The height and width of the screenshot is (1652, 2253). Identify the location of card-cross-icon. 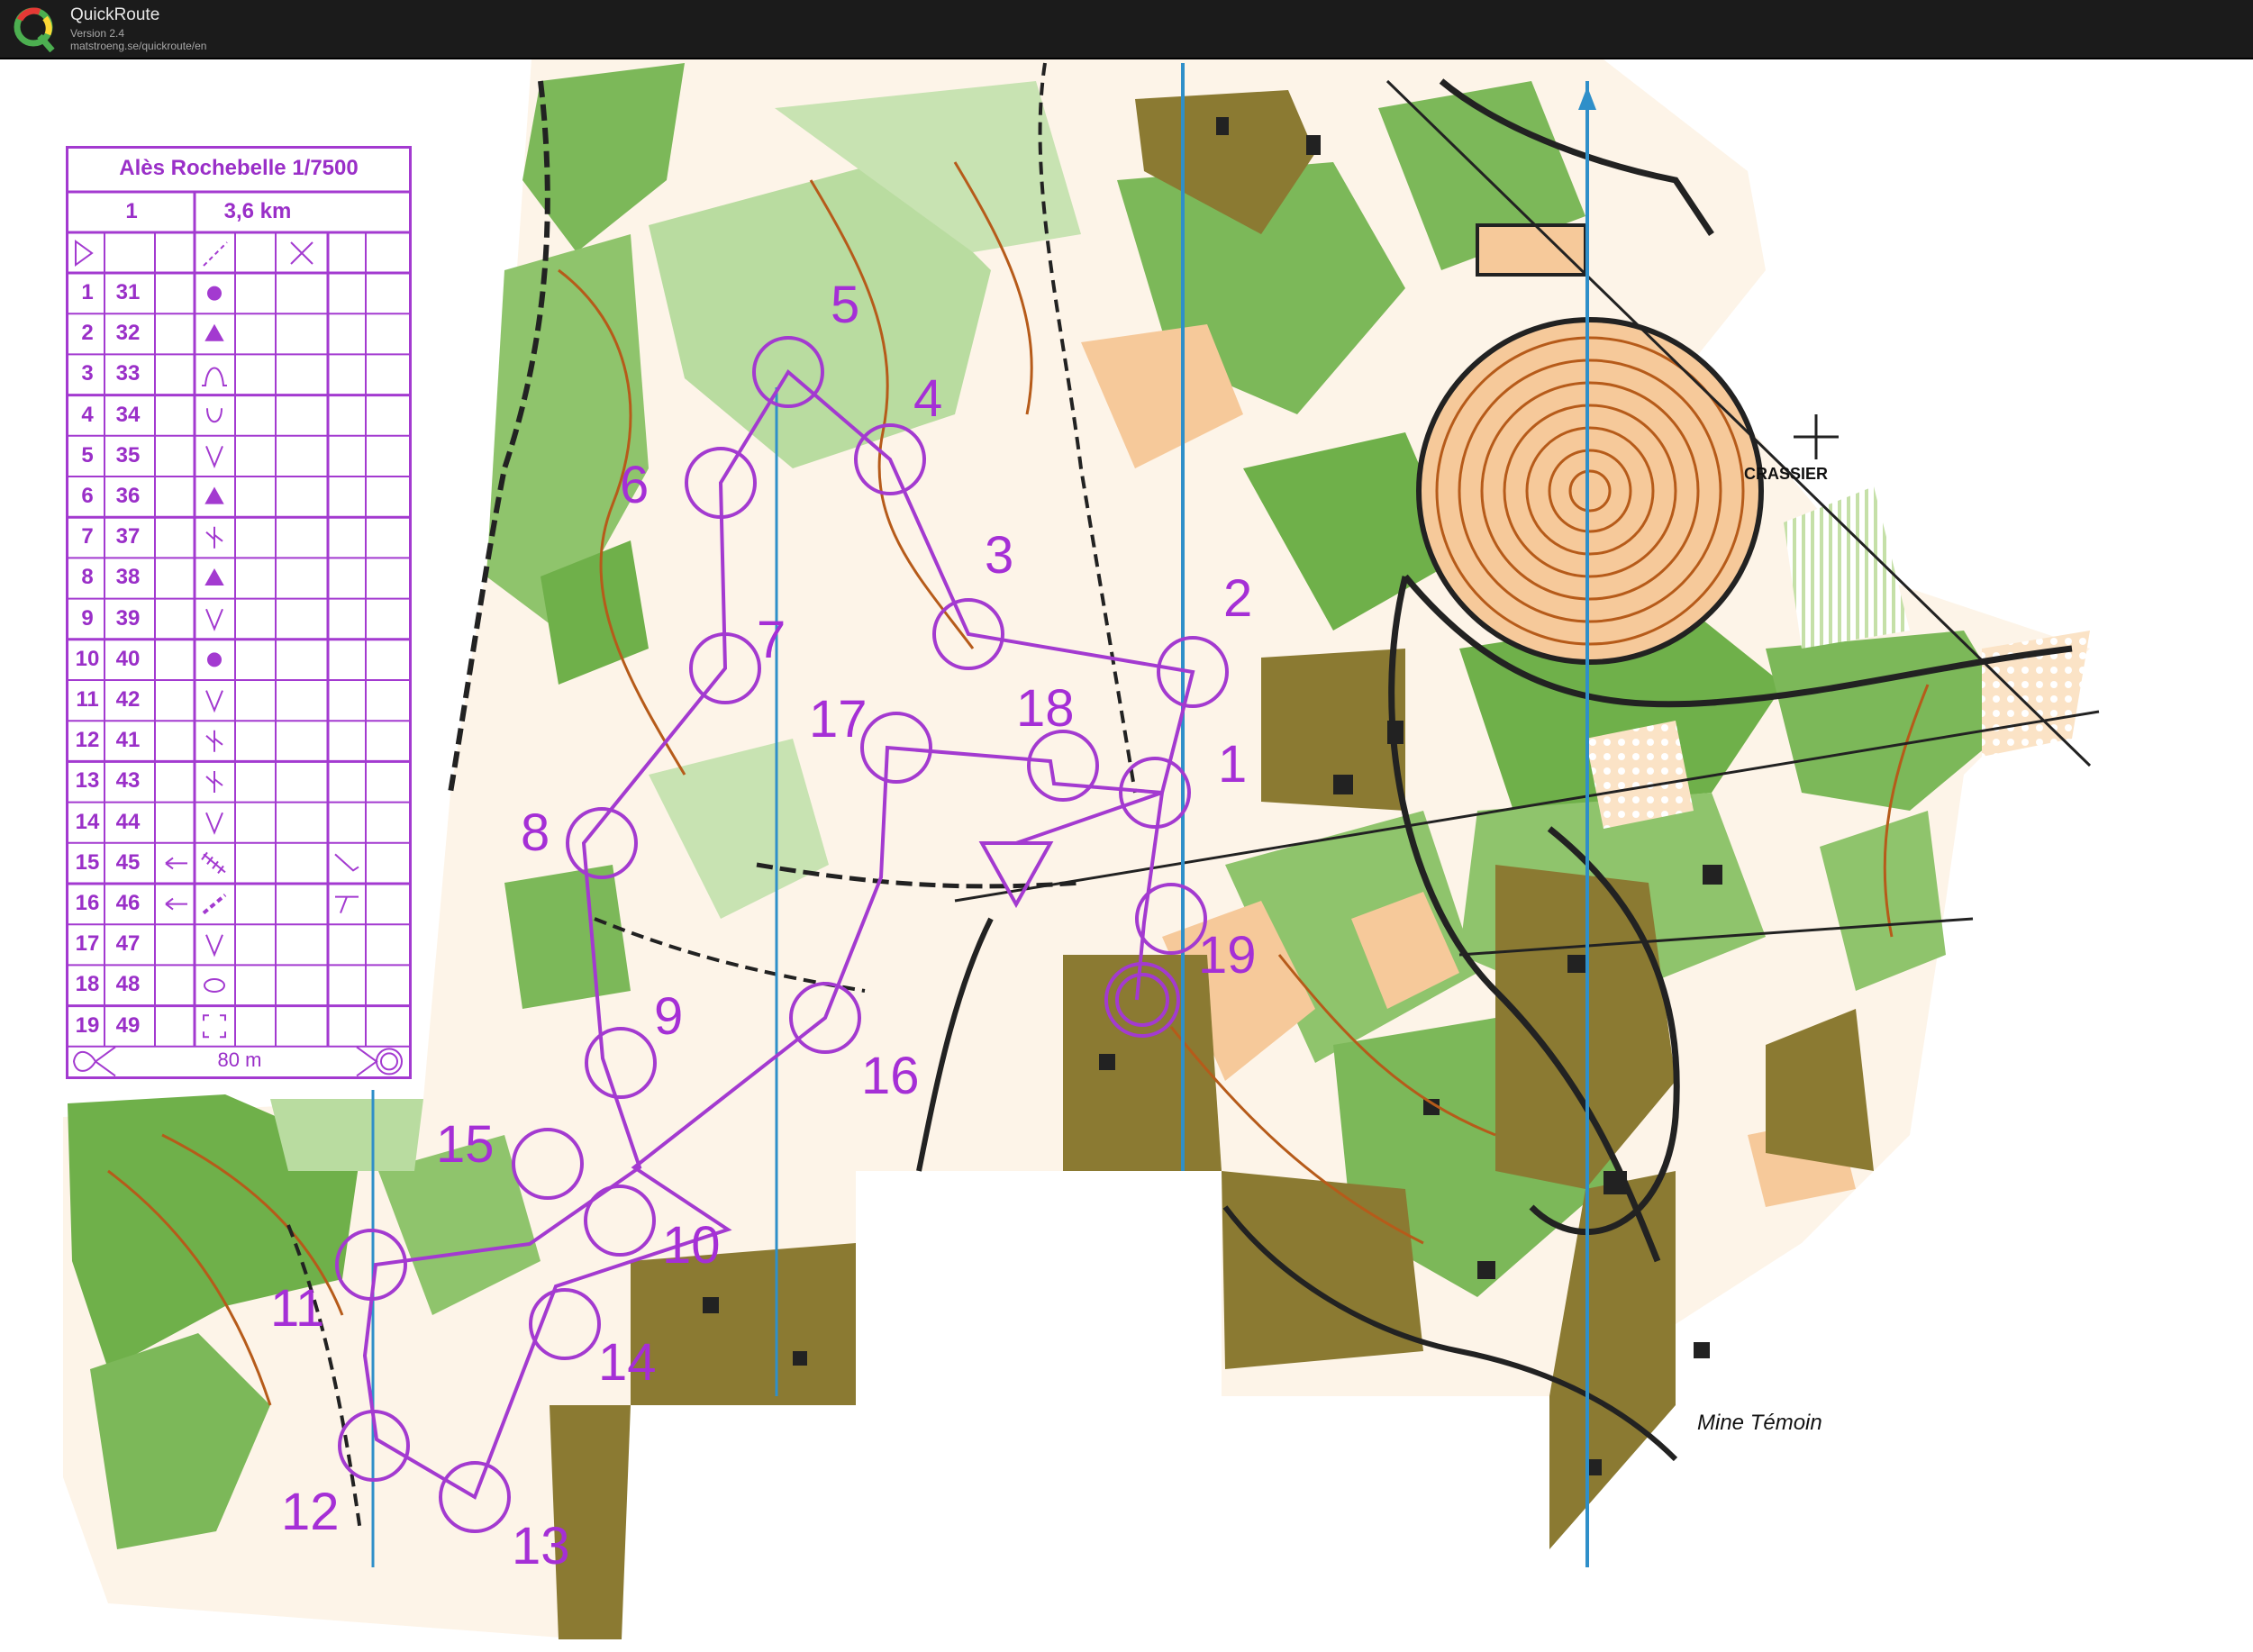
(301, 253).